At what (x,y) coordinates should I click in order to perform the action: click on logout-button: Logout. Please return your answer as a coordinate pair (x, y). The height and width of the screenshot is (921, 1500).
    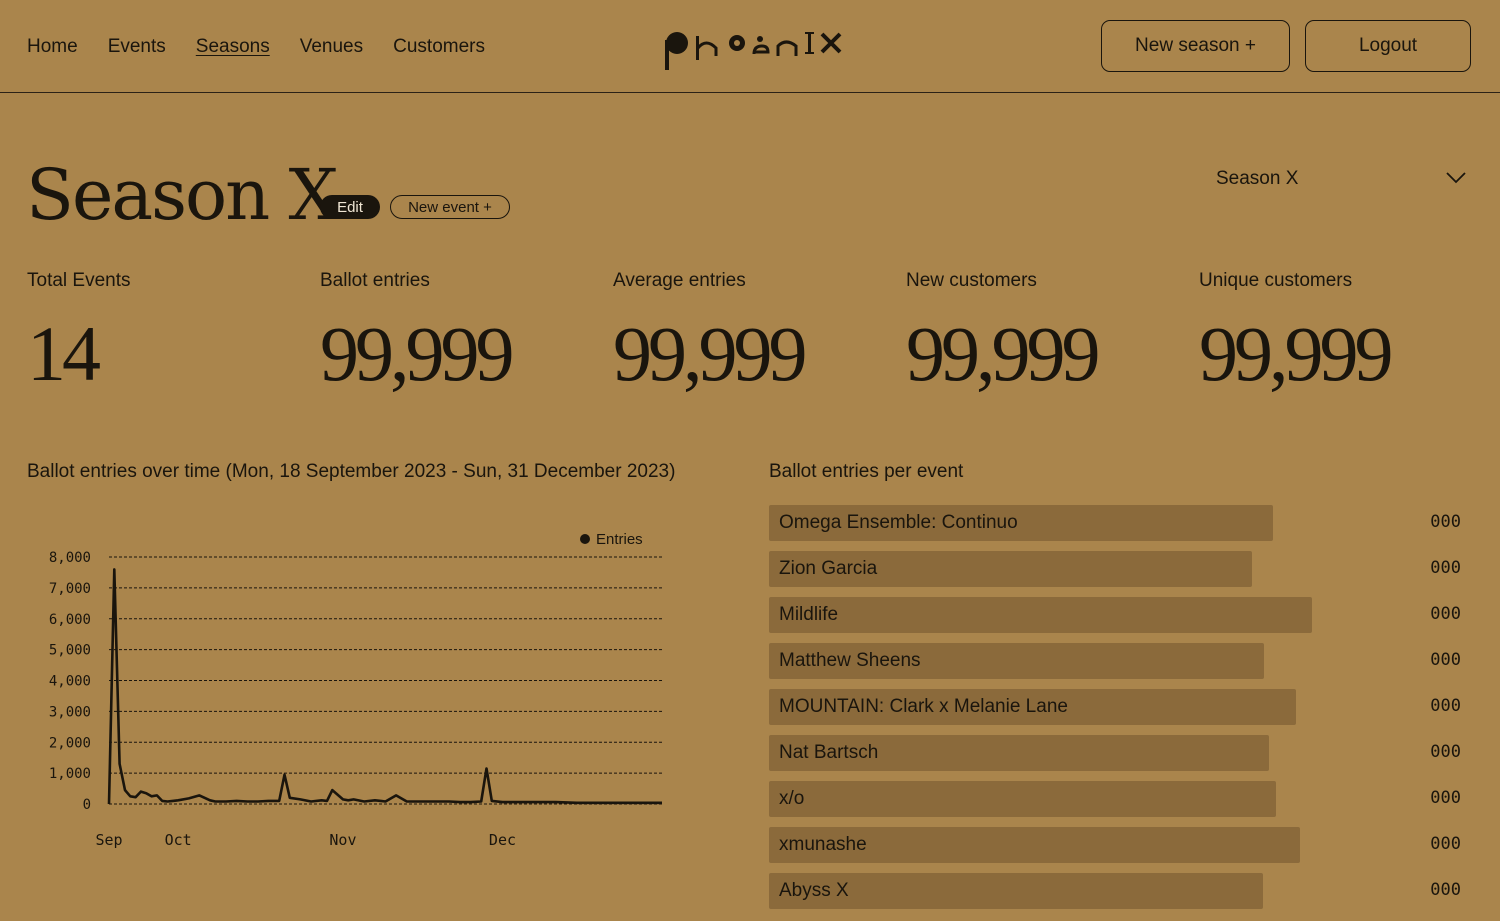
    Looking at the image, I should click on (1388, 46).